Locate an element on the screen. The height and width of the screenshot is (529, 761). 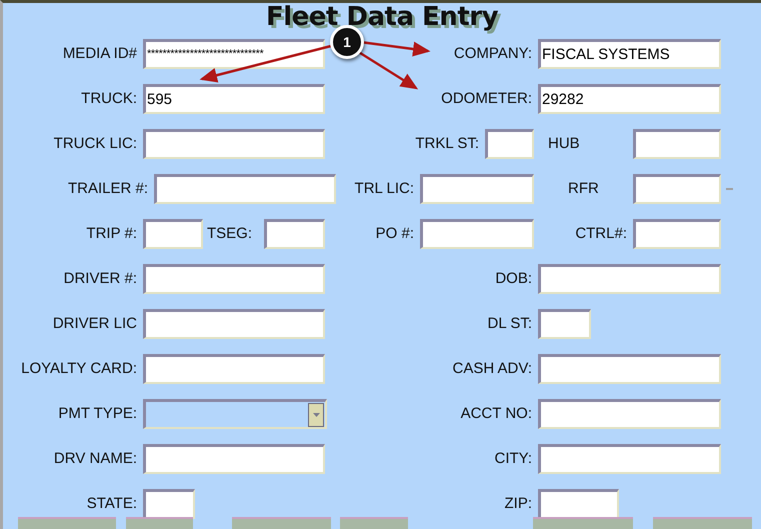
field-label: TRIP #: is located at coordinates (111, 233).